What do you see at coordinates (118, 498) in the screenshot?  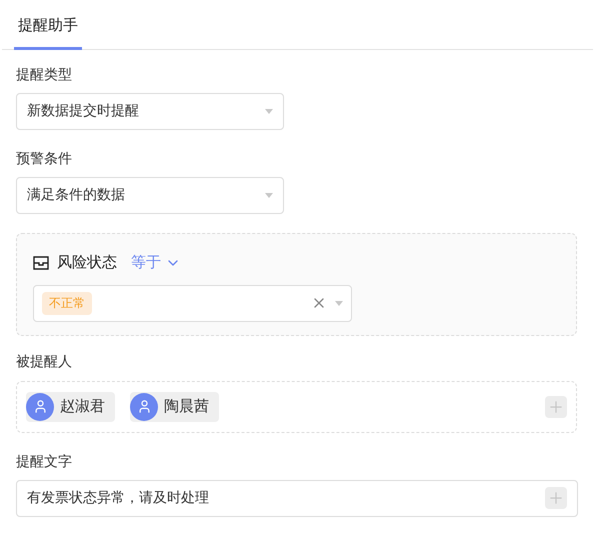 I see `reminder-text: 有发票状态异常，请及时处理` at bounding box center [118, 498].